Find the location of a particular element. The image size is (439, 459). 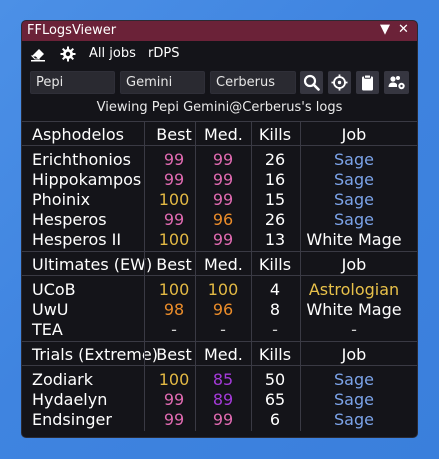

best-percentile: - is located at coordinates (174, 329).